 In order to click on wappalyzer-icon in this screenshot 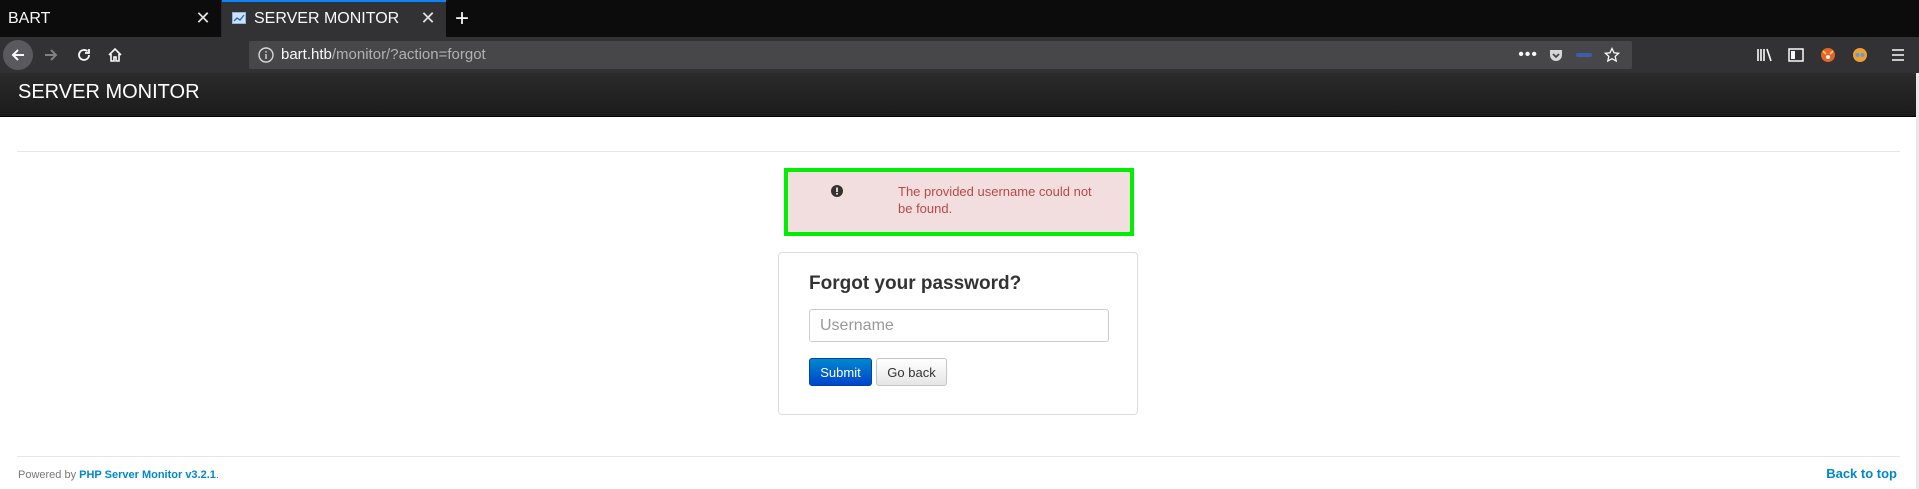, I will do `click(1860, 55)`.